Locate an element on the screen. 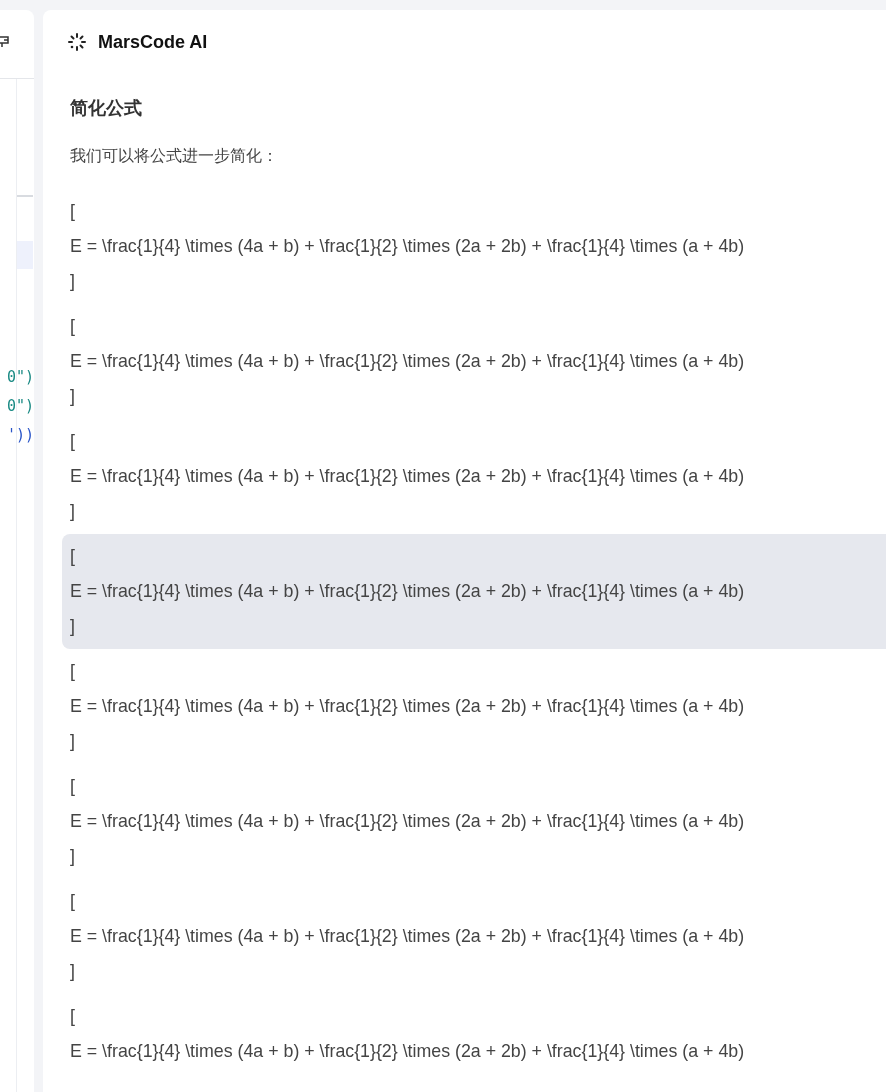 Image resolution: width=886 pixels, height=1092 pixels. toolbar-icon is located at coordinates (5, 41).